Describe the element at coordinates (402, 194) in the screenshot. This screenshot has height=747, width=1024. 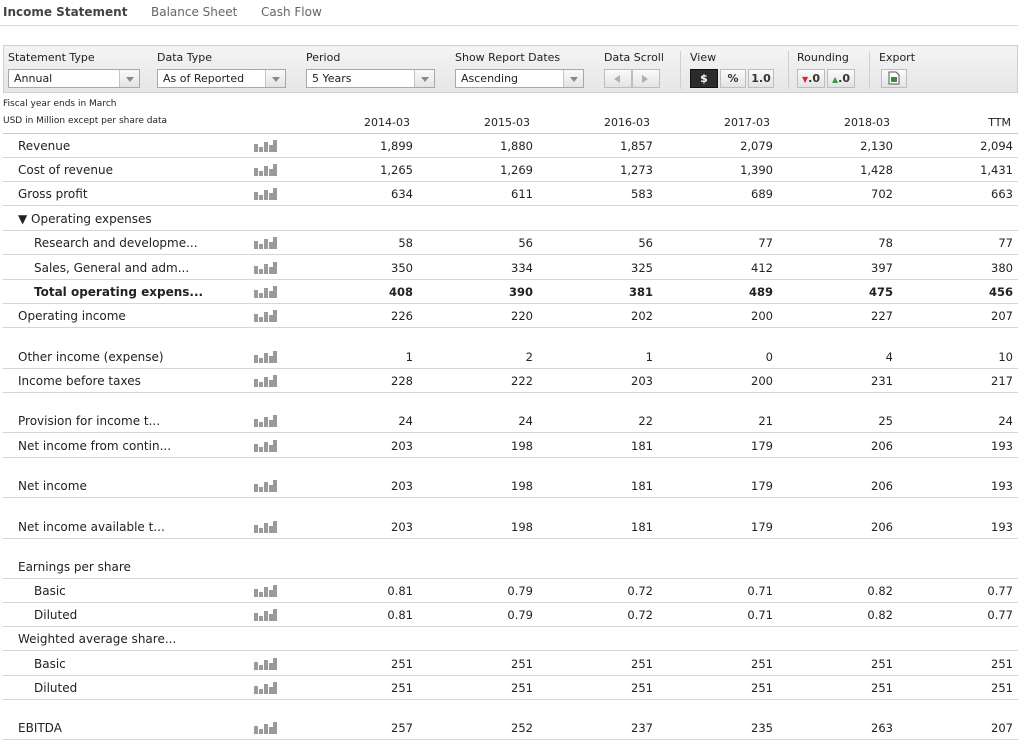
I see `table-cell: 634` at that location.